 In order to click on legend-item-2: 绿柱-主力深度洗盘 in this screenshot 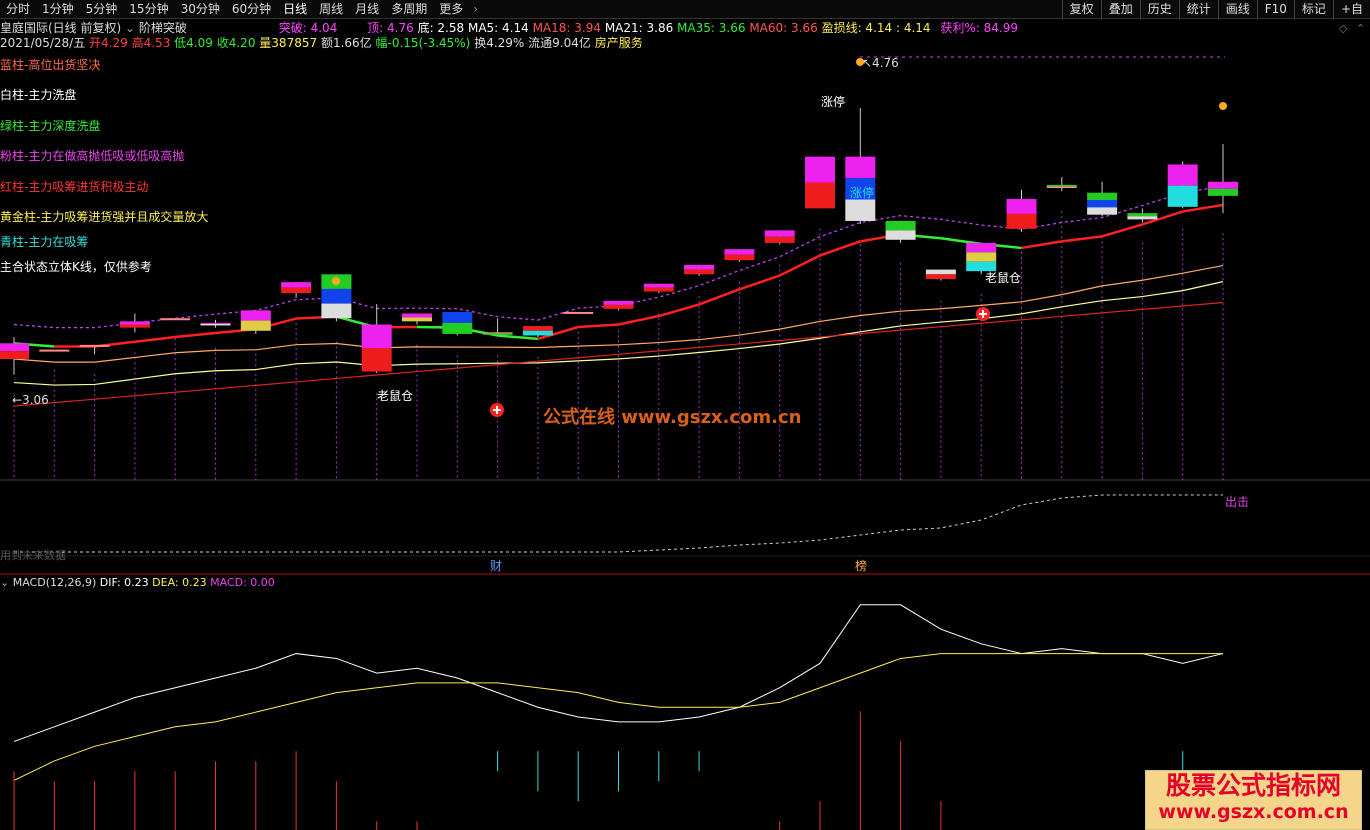, I will do `click(50, 126)`.